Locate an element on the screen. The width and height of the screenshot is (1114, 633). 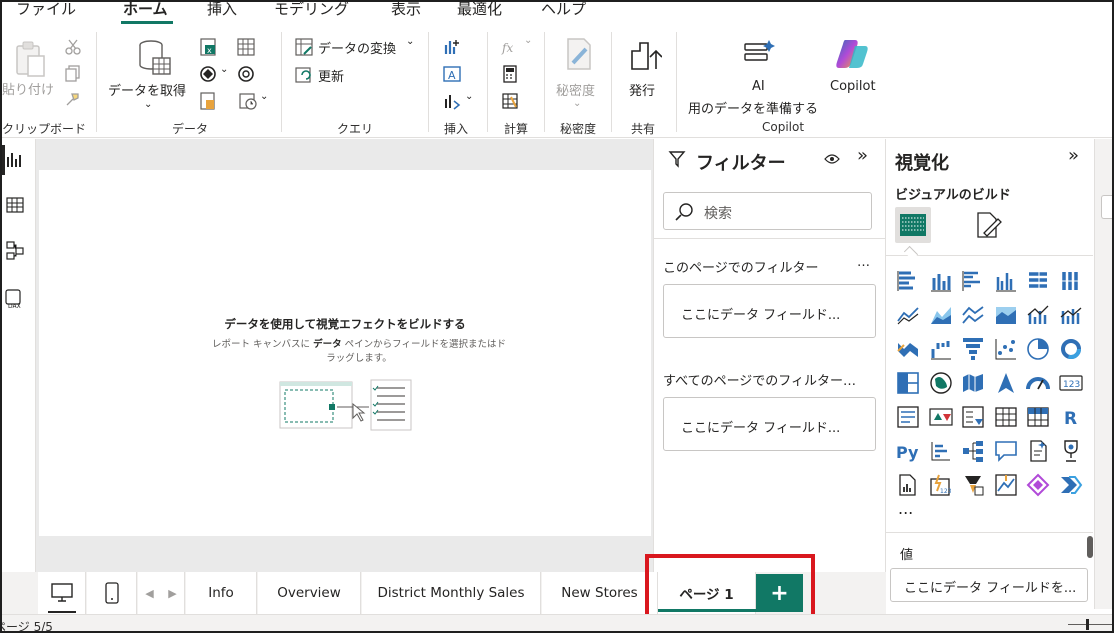
100-stacked-area-icon is located at coordinates (1006, 315).